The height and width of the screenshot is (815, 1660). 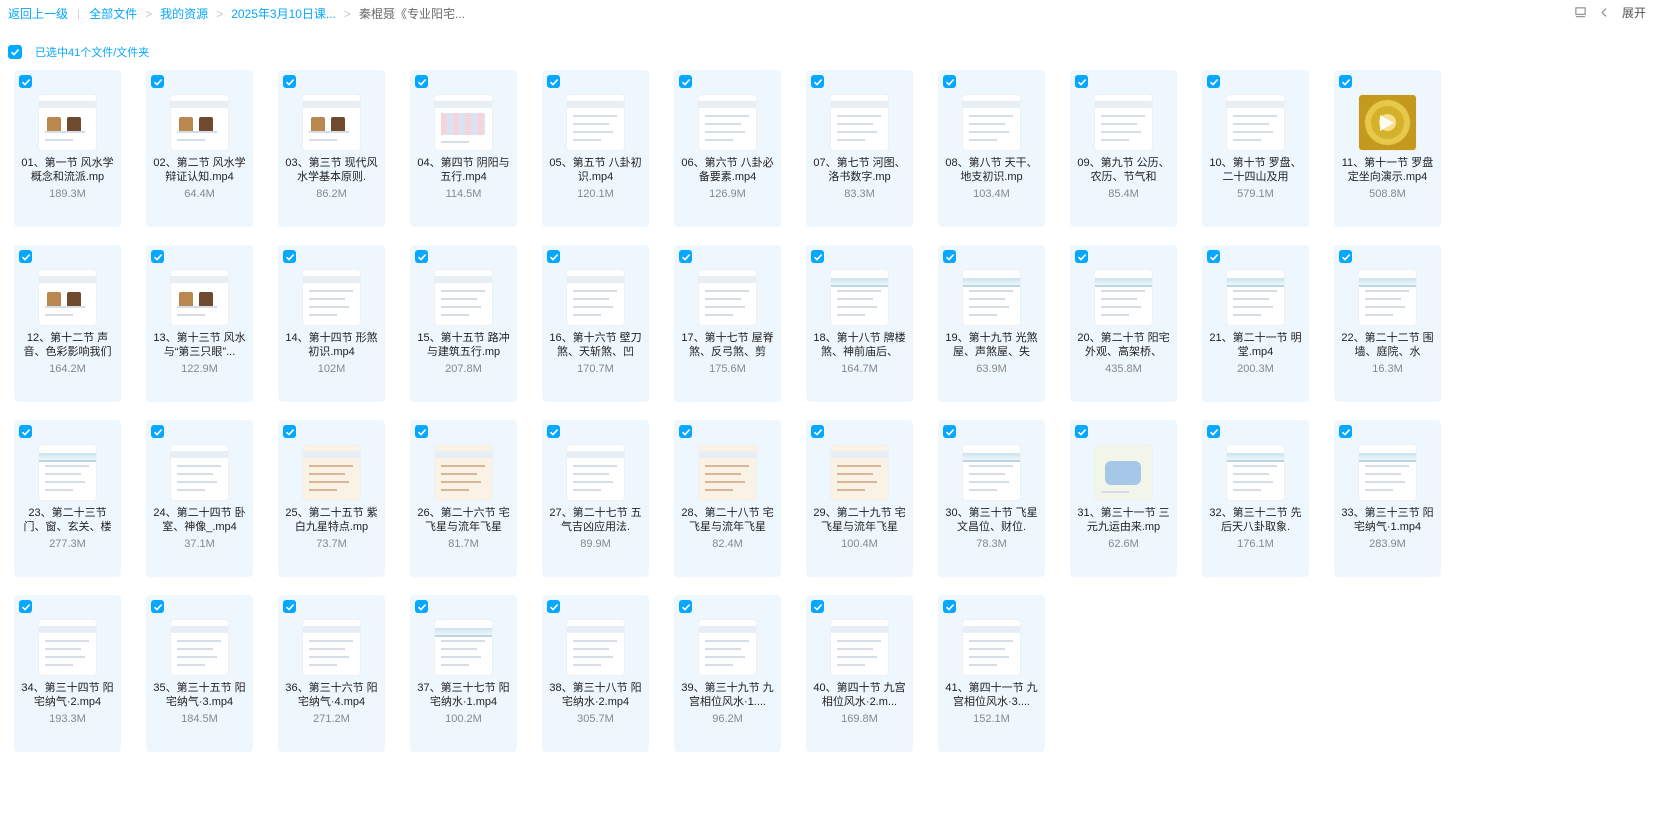 What do you see at coordinates (859, 323) in the screenshot?
I see `file-card: 18、第十八节 牌楼煞、神前庙后、 164.7M` at bounding box center [859, 323].